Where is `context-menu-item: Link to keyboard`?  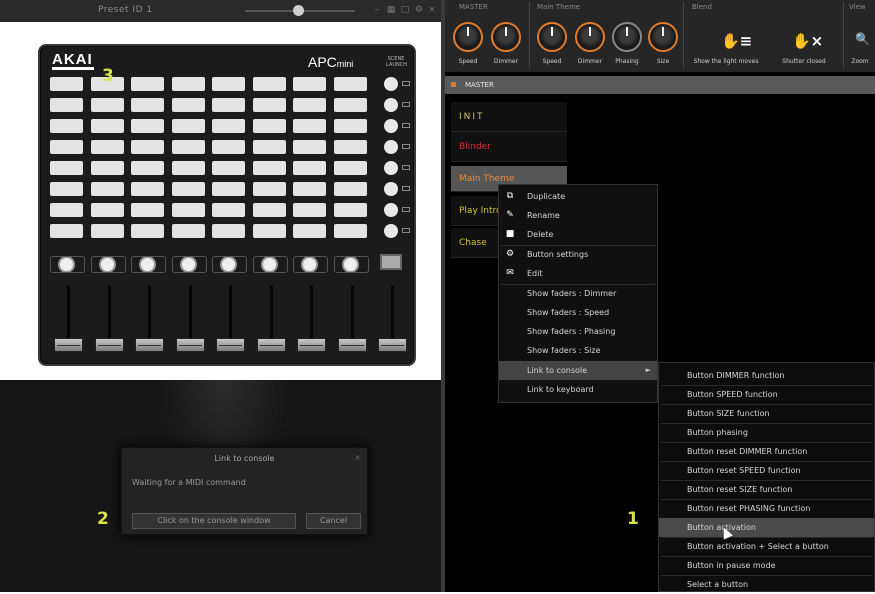 context-menu-item: Link to keyboard is located at coordinates (578, 389).